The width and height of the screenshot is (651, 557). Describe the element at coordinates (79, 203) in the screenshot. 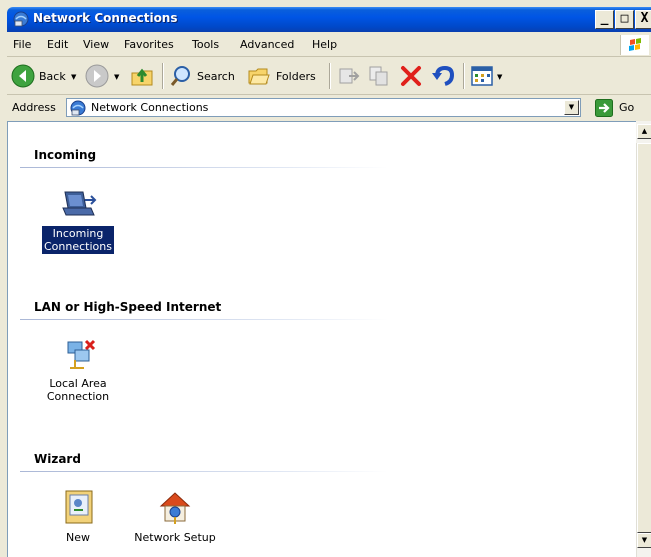

I see `incoming-connections-icon` at that location.